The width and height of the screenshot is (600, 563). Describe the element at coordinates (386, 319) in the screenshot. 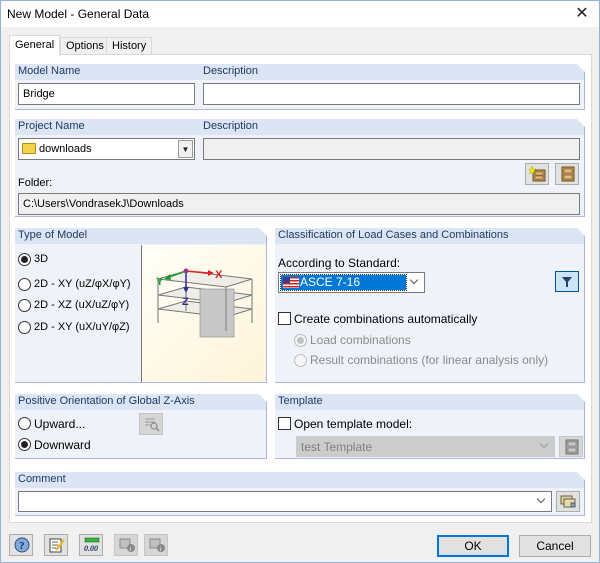

I see `create-combinations-label: Create combinations automatically` at that location.